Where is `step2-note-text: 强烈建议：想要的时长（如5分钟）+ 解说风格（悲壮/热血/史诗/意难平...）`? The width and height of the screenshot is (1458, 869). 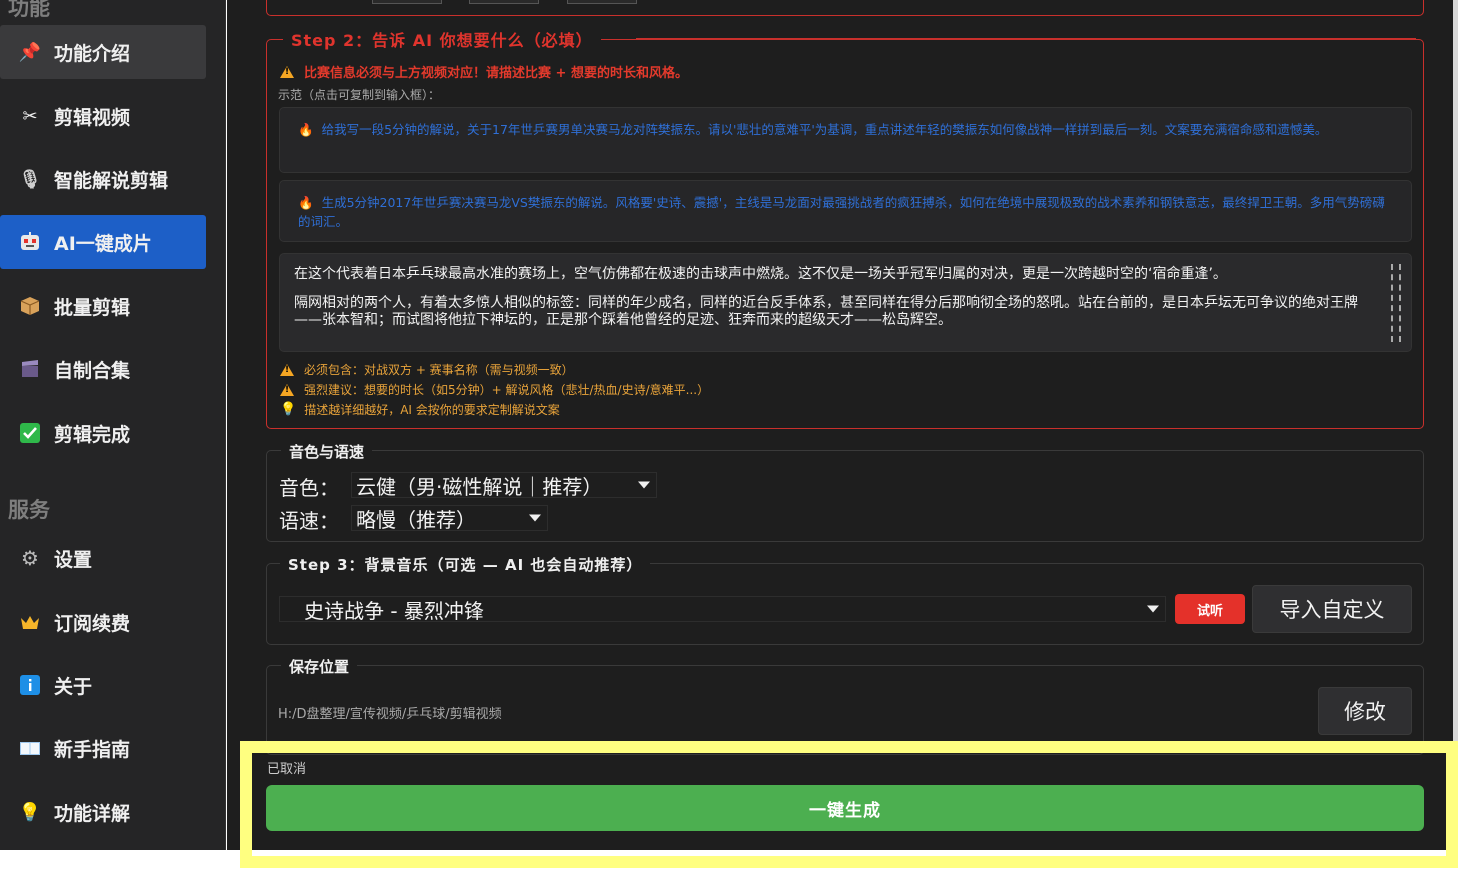
step2-note-text: 强烈建议：想要的时长（如5分钟）+ 解说风格（悲壮/热血/史诗/意难平...） is located at coordinates (507, 390).